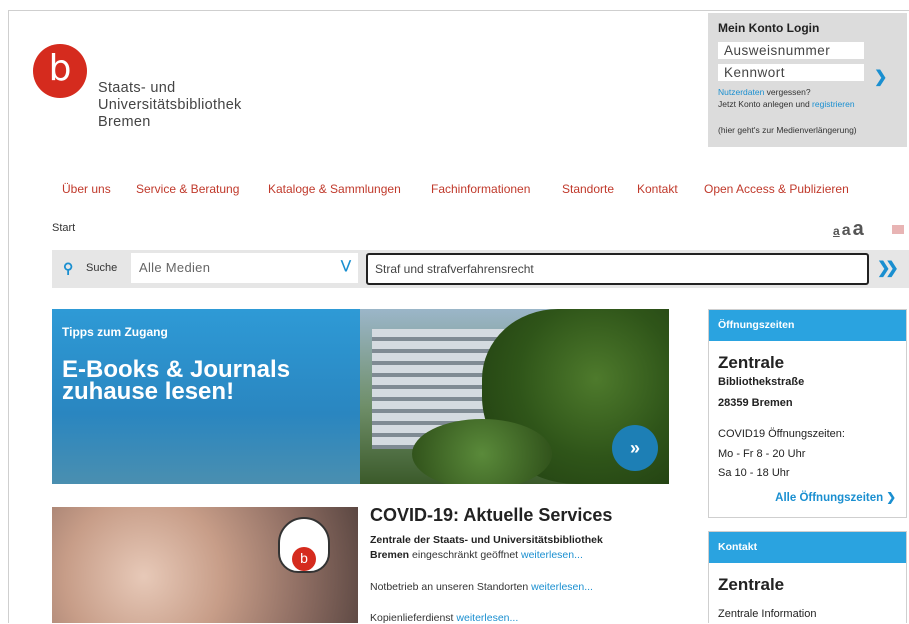 Image resolution: width=909 pixels, height=624 pixels. Describe the element at coordinates (115, 332) in the screenshot. I see `hero-tip: Tipps zum Zugang` at that location.